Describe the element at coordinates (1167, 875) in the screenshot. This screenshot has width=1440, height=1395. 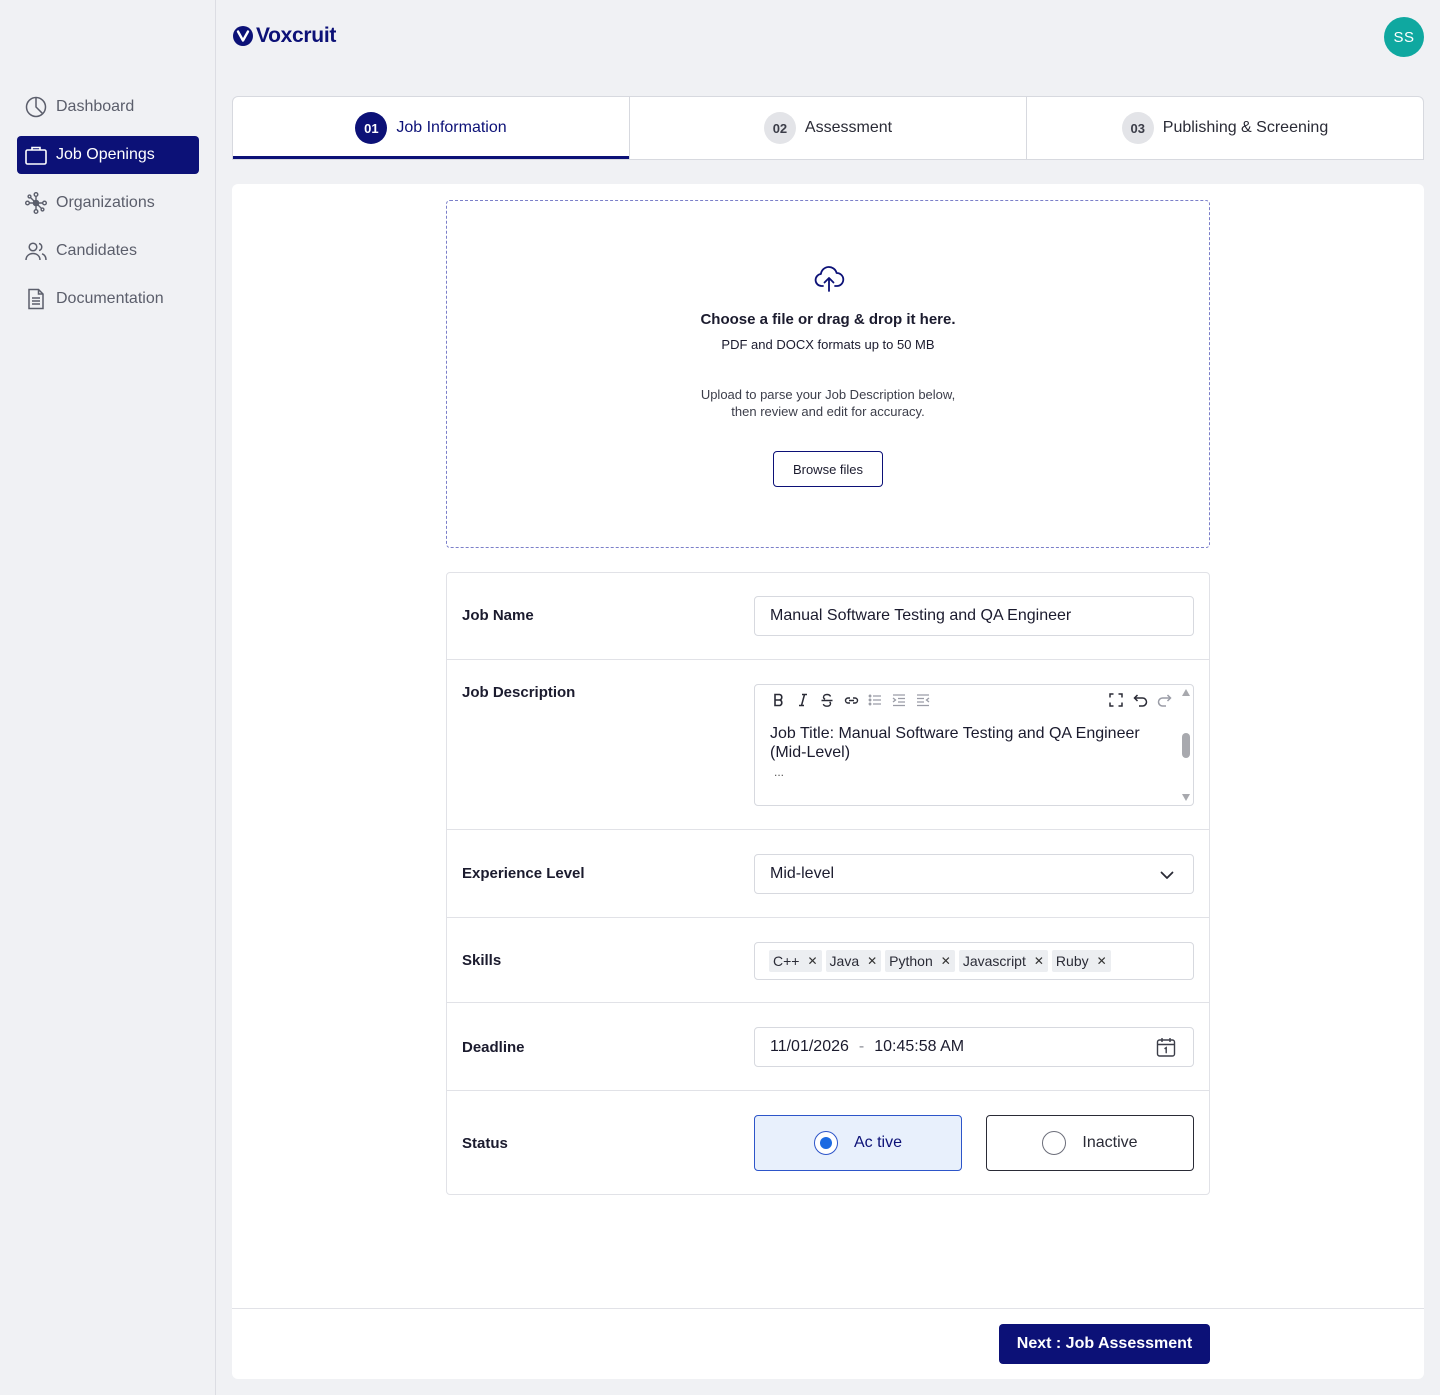
I see `chevron-down-icon` at that location.